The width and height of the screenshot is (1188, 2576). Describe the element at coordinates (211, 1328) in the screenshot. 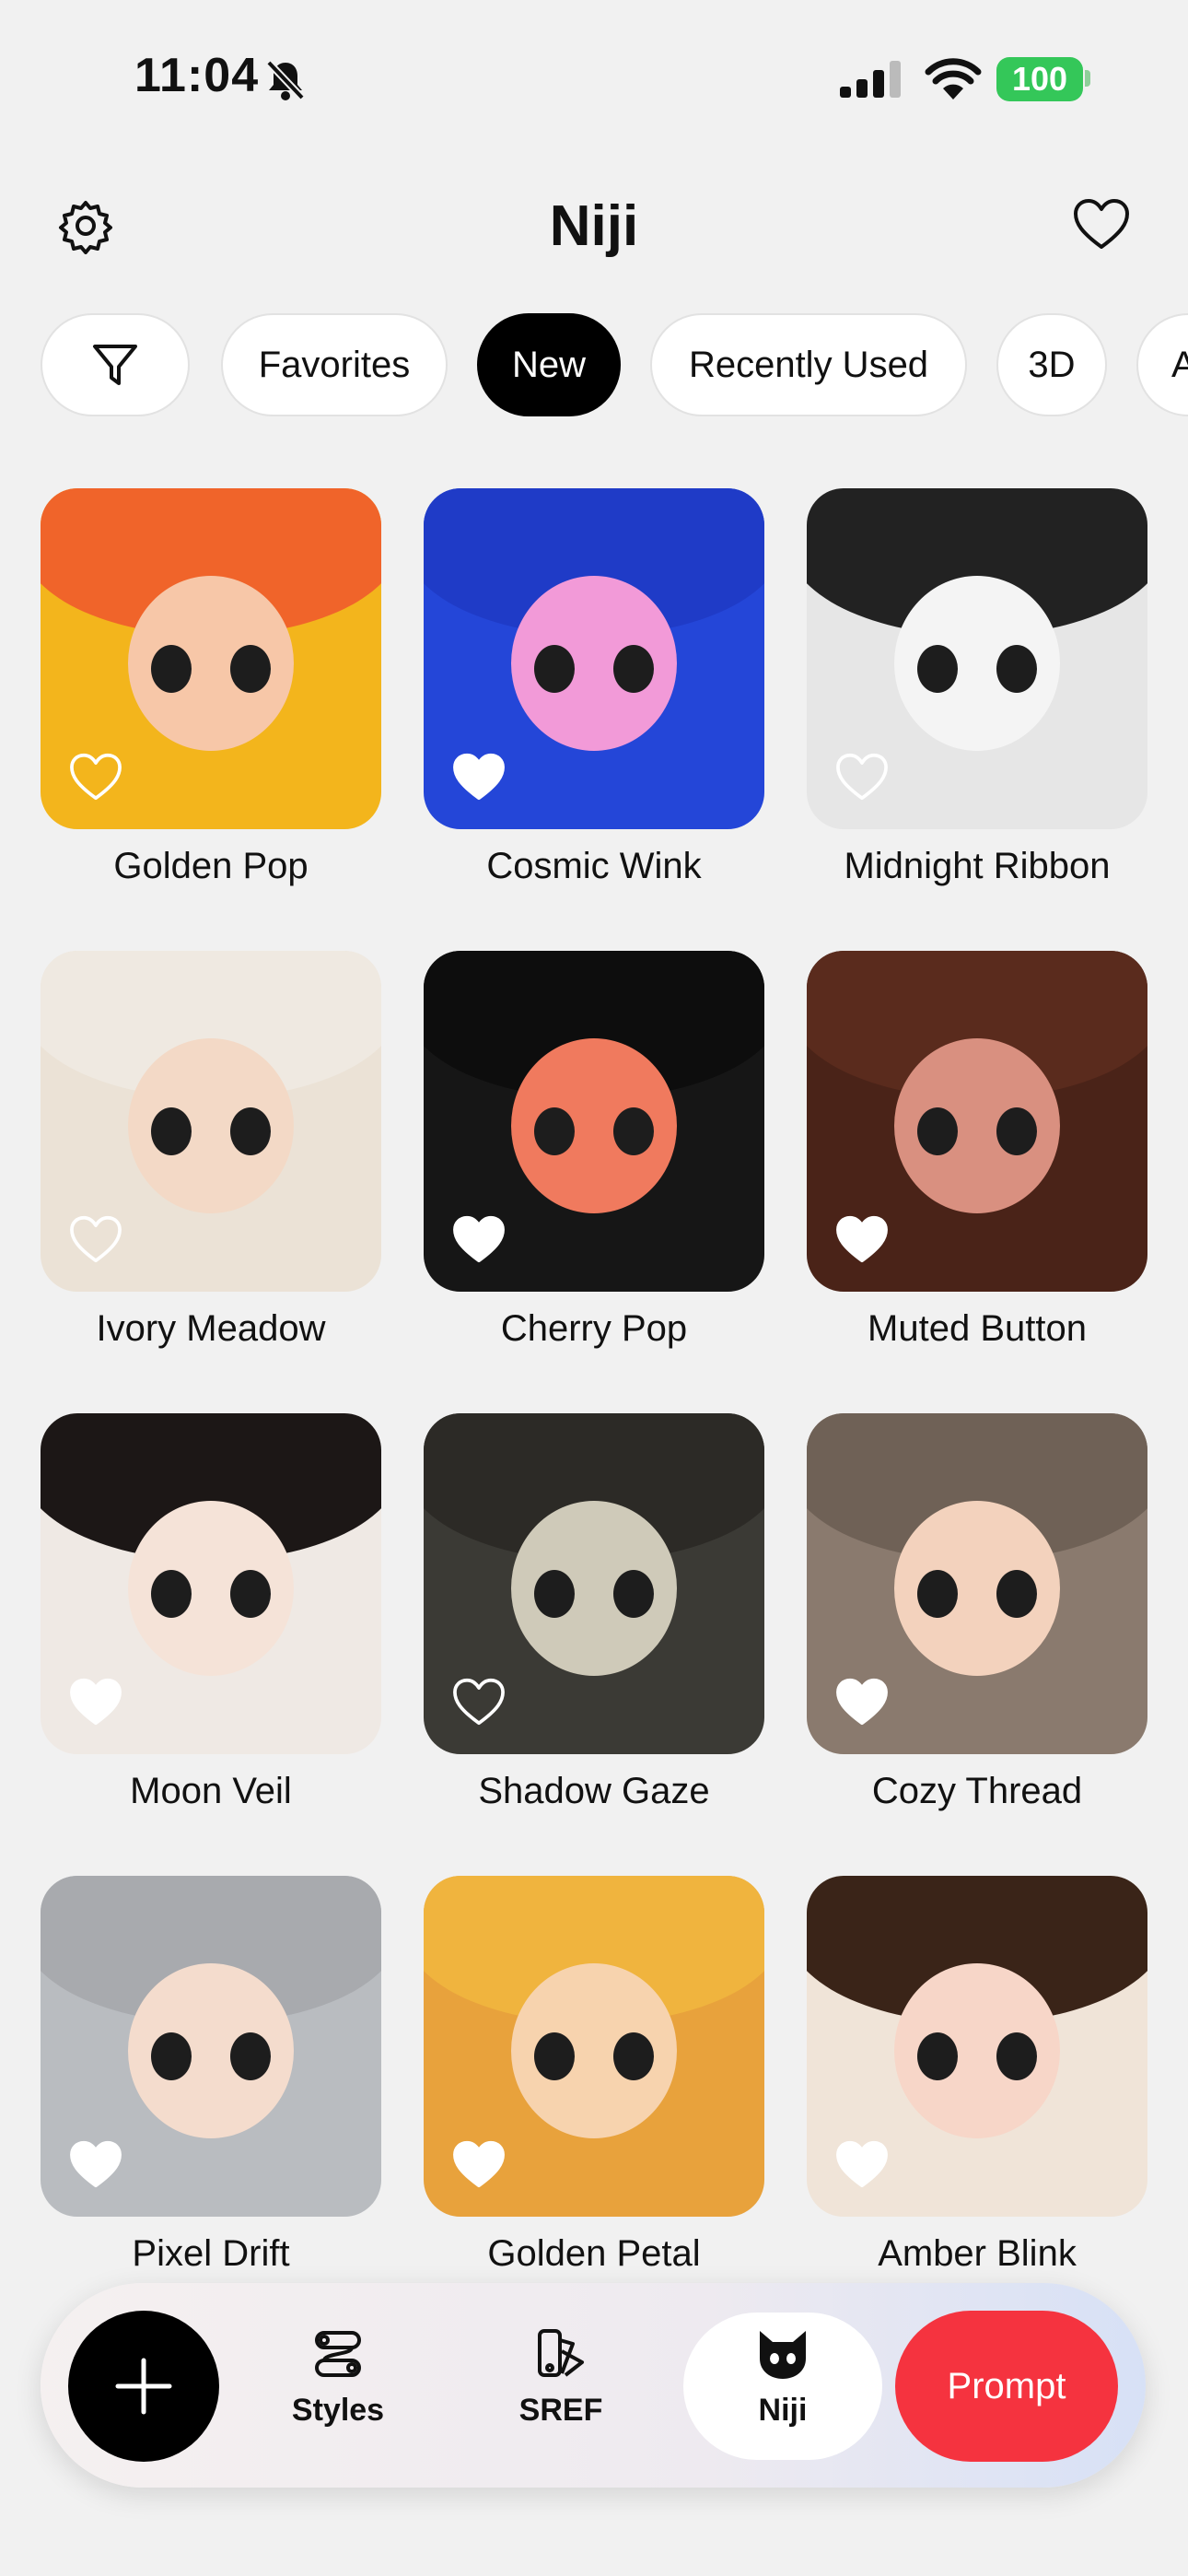

I see `style-name: Ivory Meadow` at that location.